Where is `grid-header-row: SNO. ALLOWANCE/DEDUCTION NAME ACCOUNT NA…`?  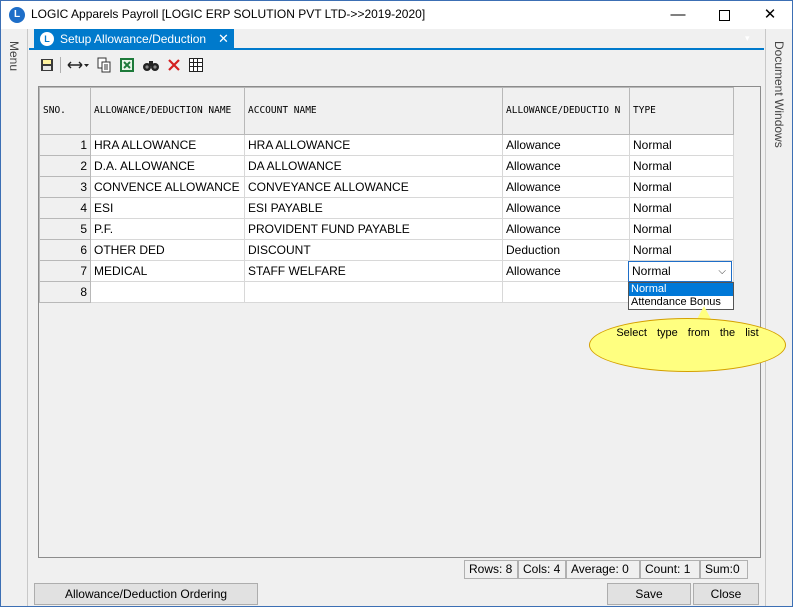
grid-header-row: SNO. ALLOWANCE/DEDUCTION NAME ACCOUNT NA… is located at coordinates (386, 111).